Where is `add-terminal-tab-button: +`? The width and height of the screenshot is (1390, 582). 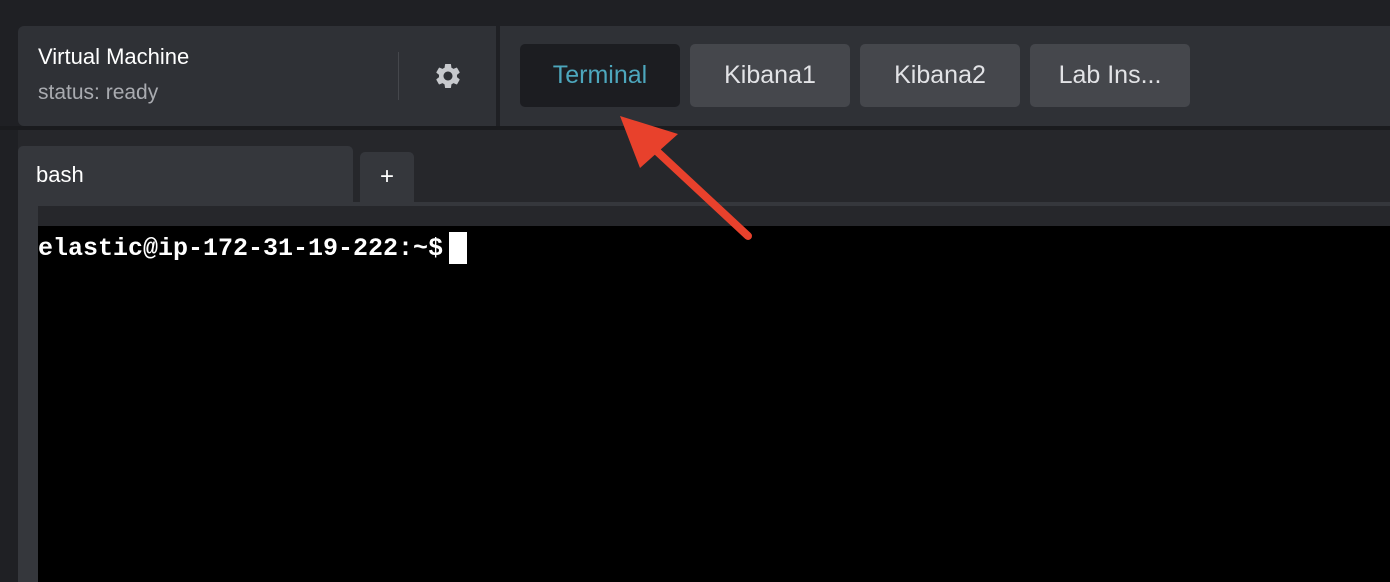
add-terminal-tab-button: + is located at coordinates (387, 177).